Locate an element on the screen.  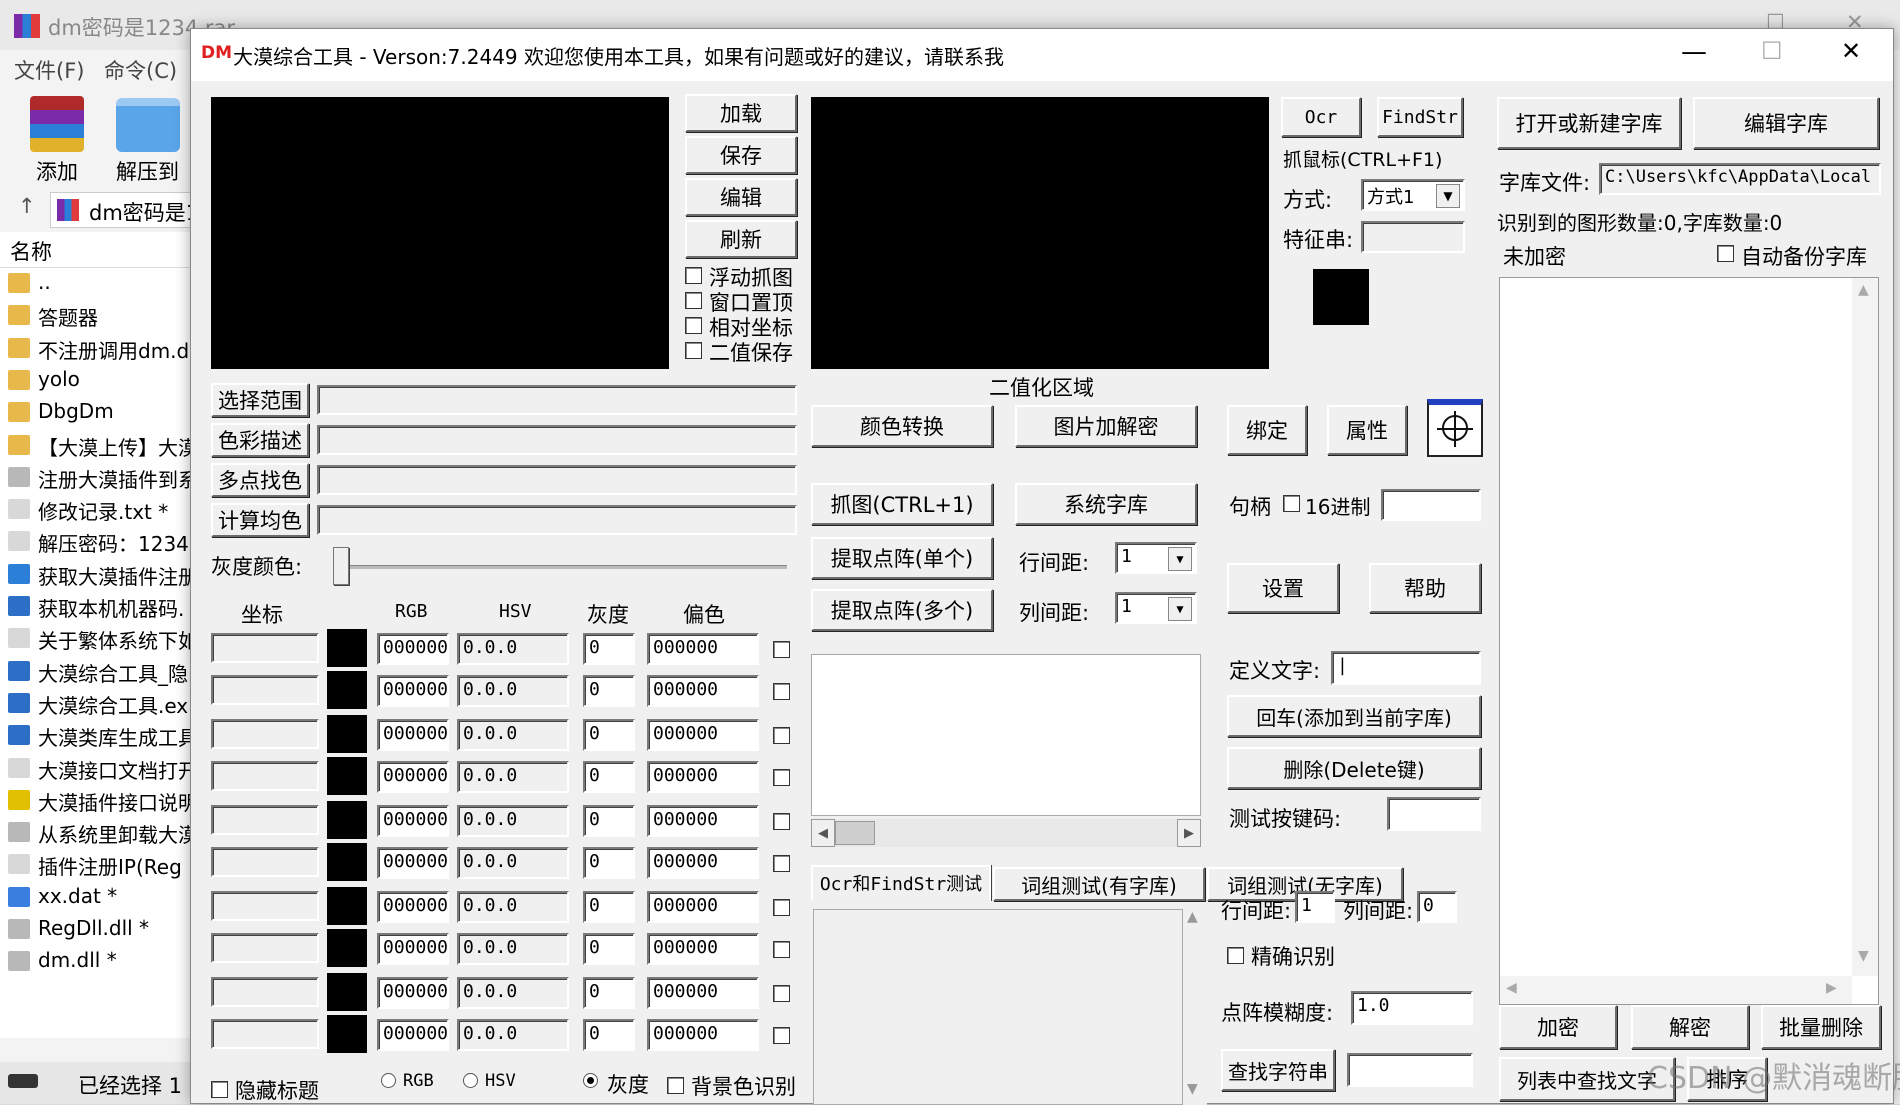
edit-lib-button: 编辑字库 is located at coordinates (1786, 123).